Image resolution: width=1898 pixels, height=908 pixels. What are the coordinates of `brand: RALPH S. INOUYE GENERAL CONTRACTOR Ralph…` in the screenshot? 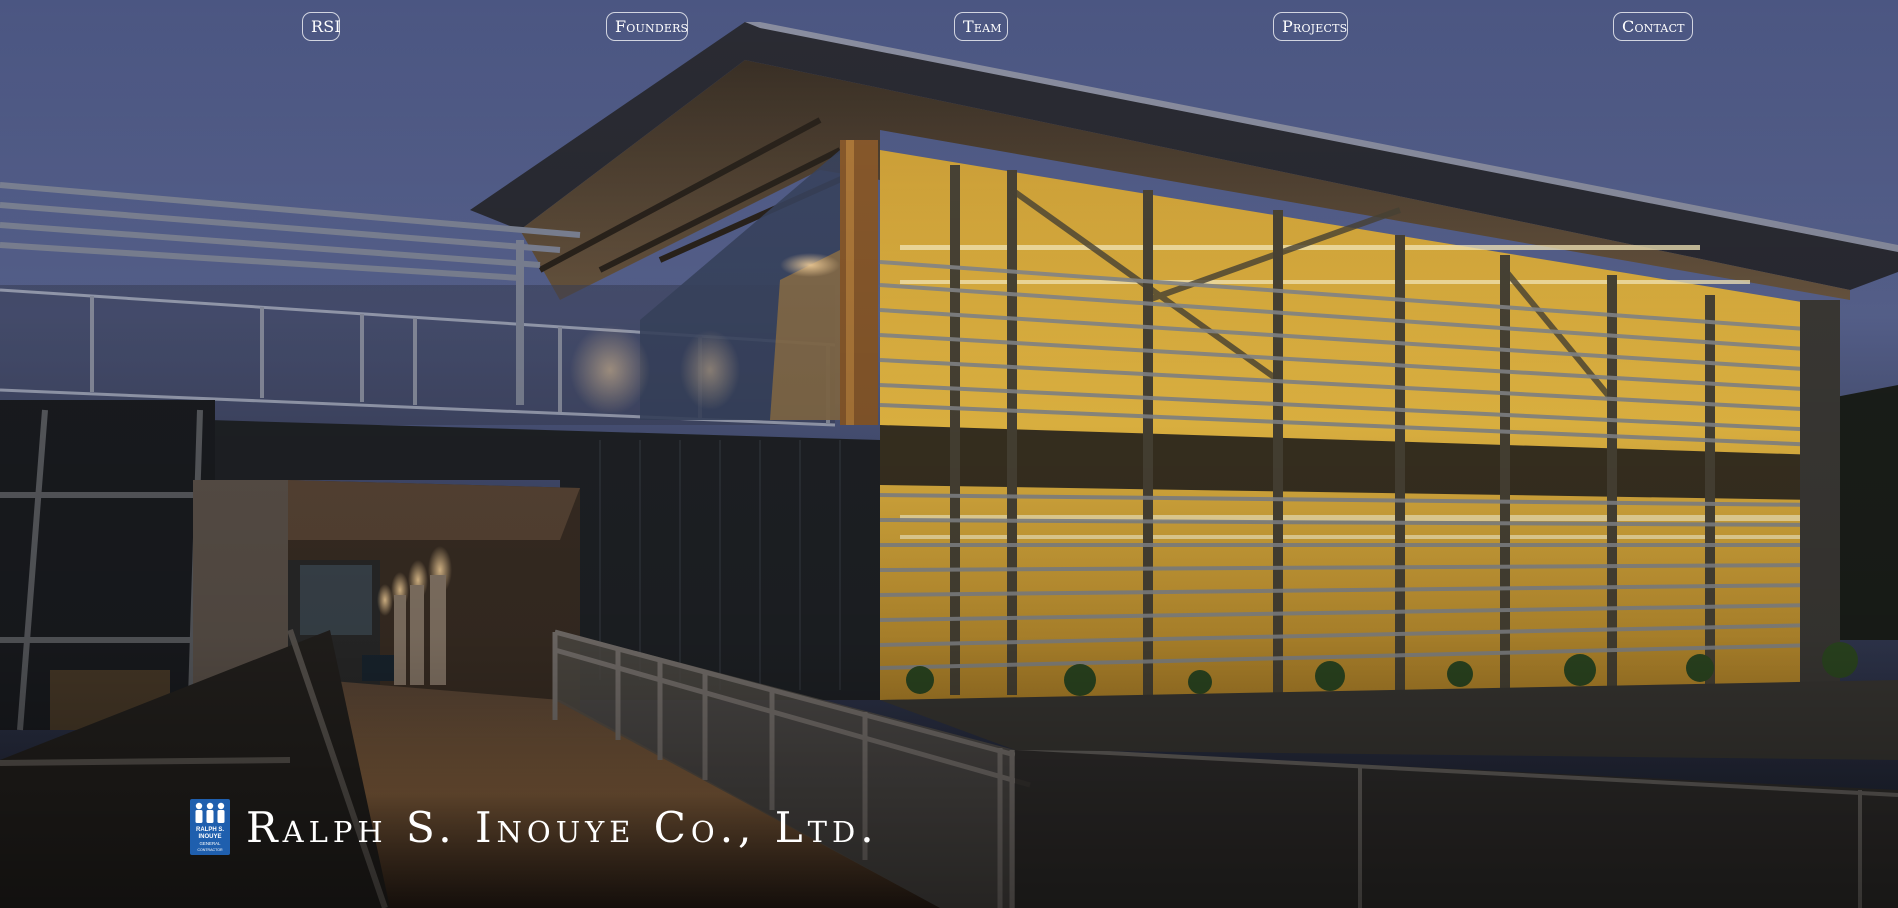 It's located at (534, 827).